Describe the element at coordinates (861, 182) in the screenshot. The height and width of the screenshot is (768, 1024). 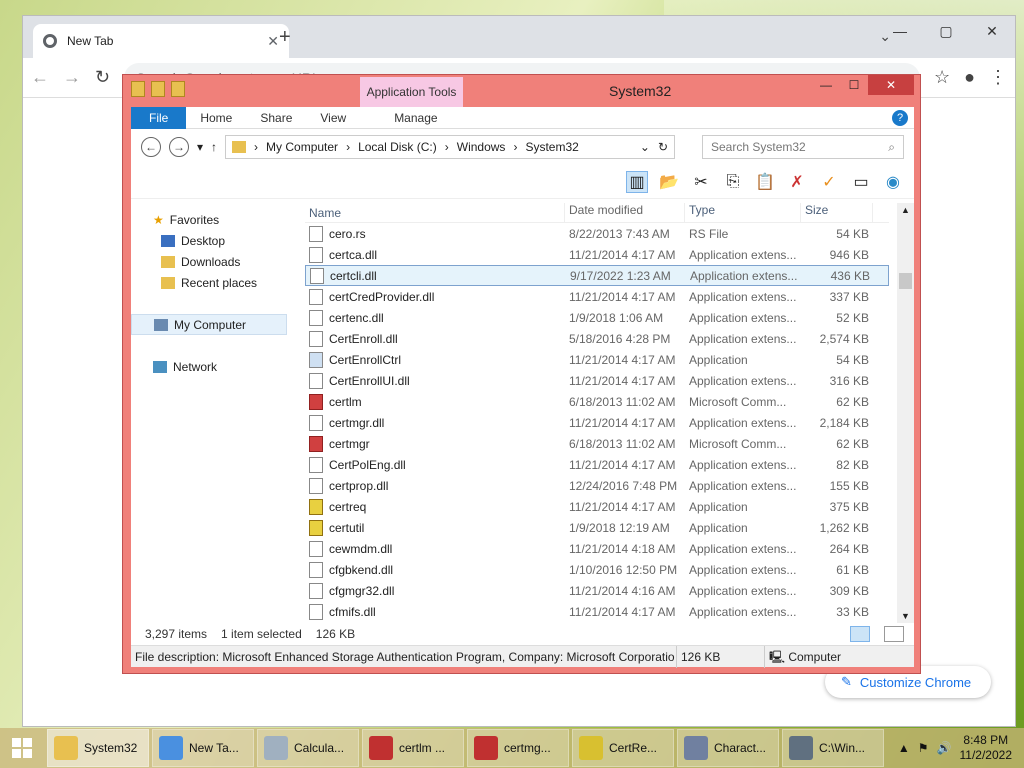
I see `rename-icon: ▭` at that location.